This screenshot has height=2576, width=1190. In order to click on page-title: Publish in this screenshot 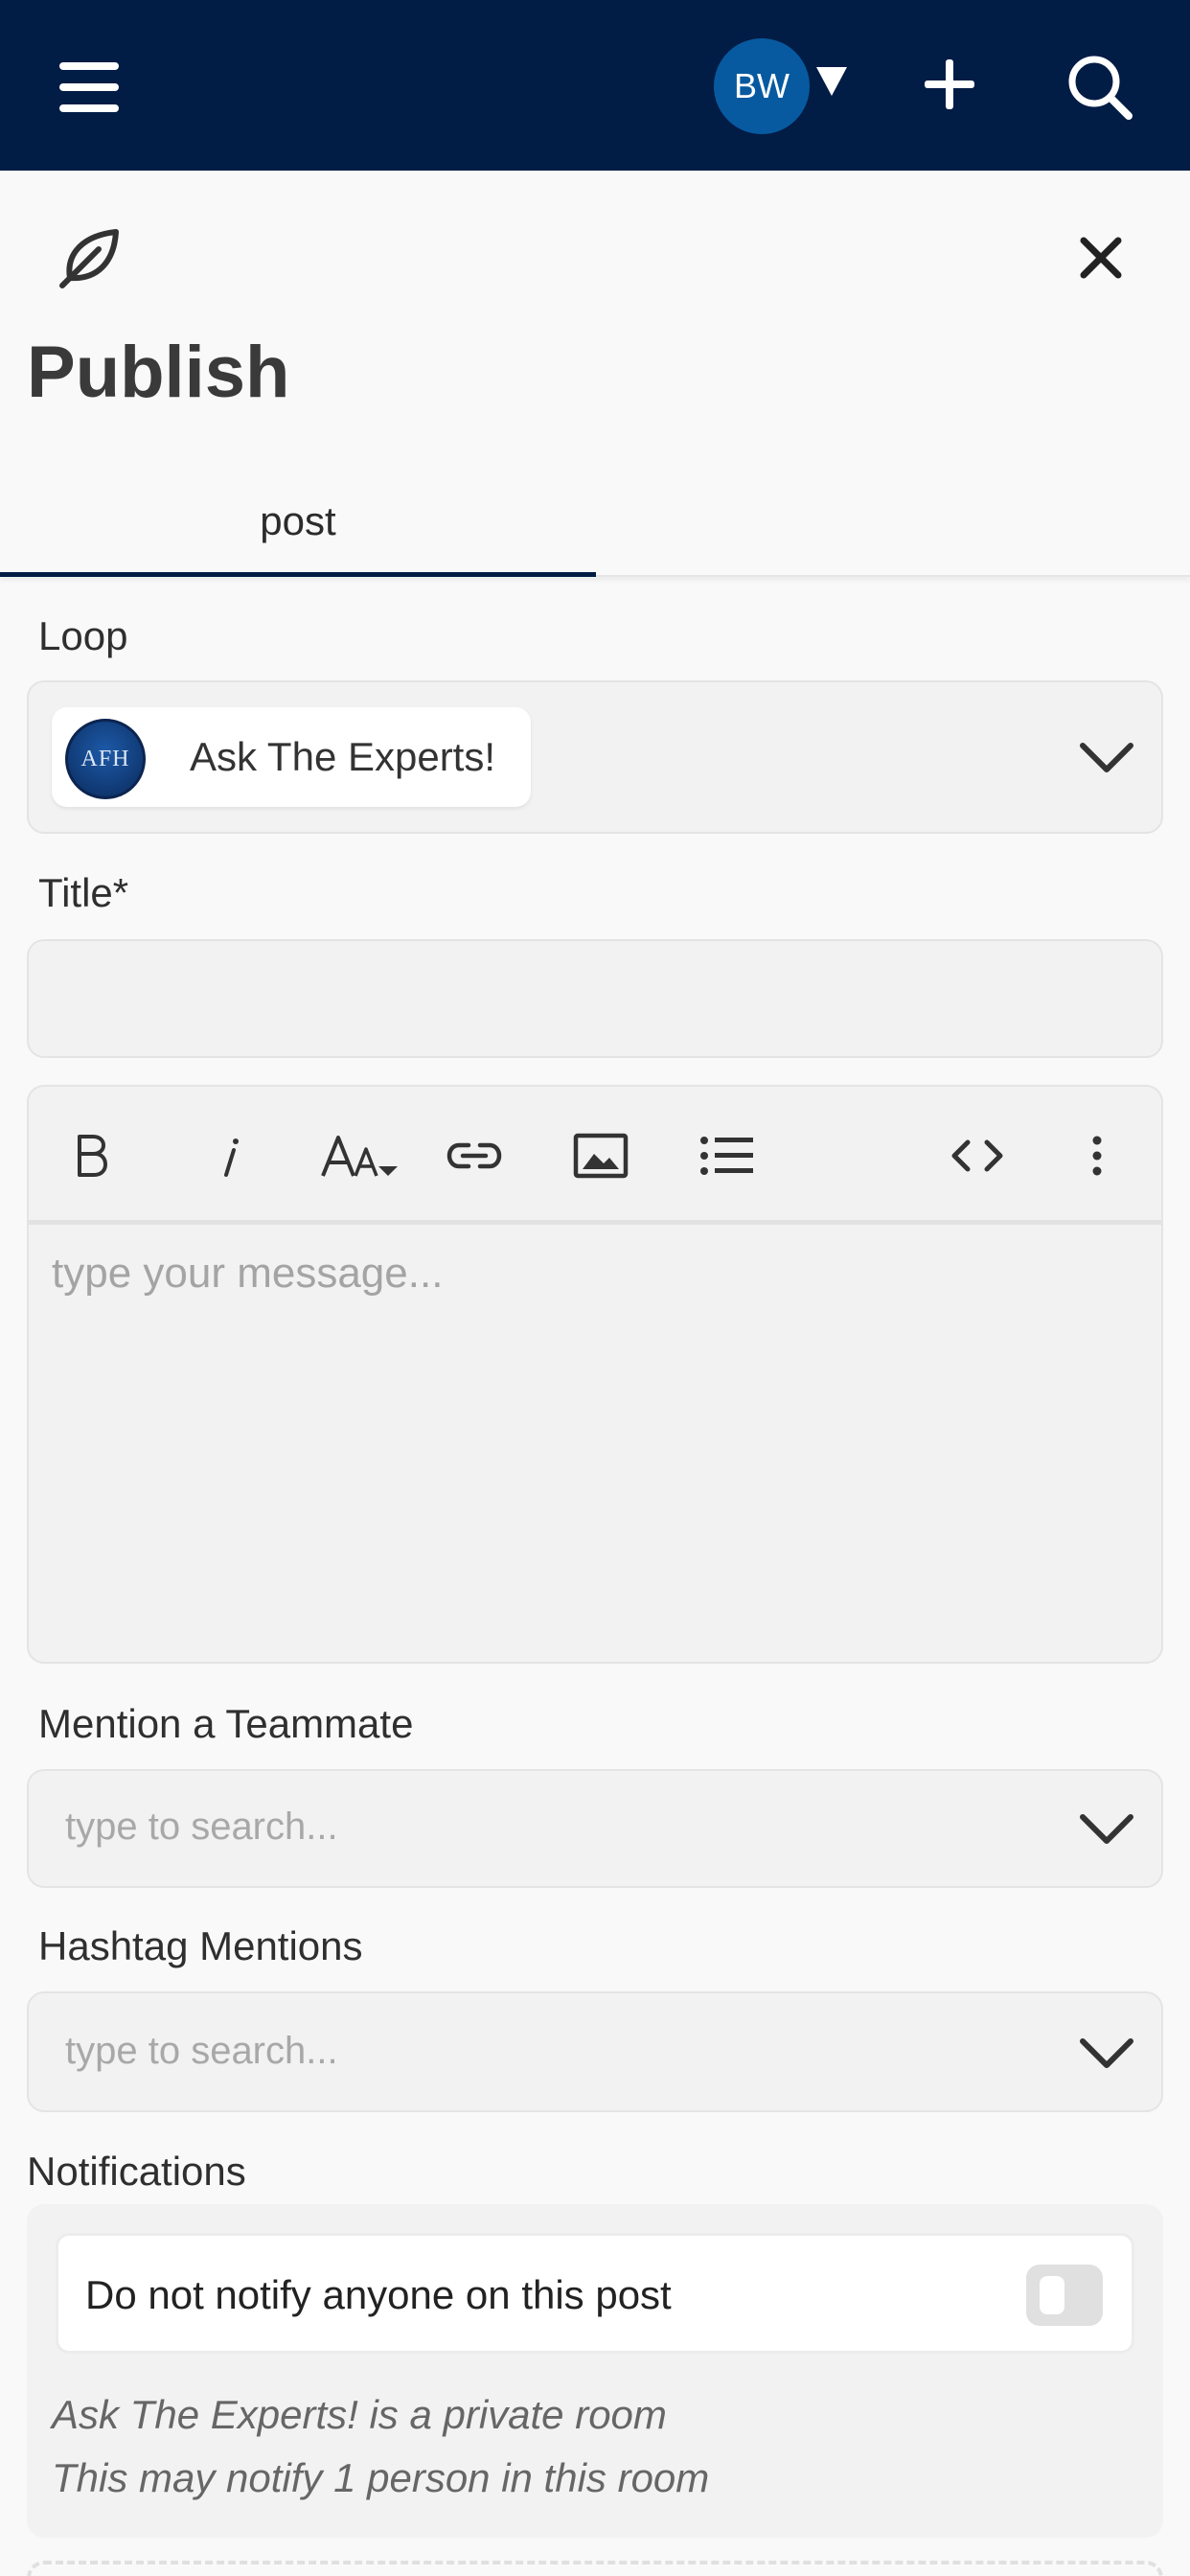, I will do `click(159, 373)`.